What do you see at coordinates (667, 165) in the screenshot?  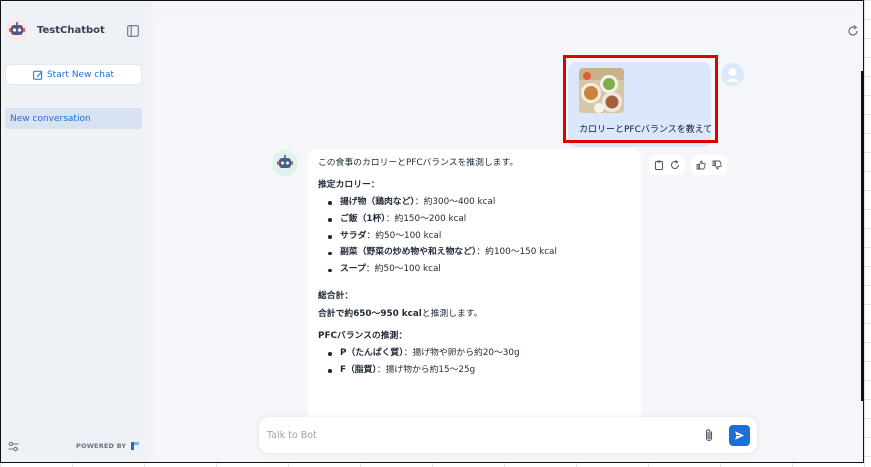 I see `copy-retry-group` at bounding box center [667, 165].